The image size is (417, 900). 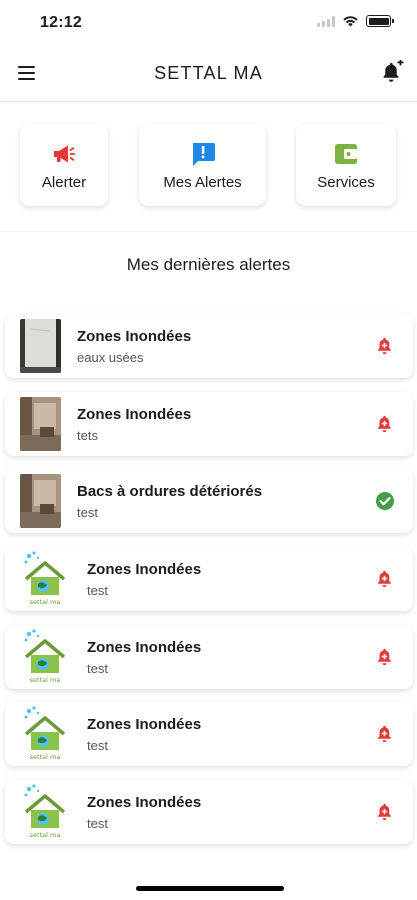 What do you see at coordinates (203, 154) in the screenshot?
I see `alert-message-icon` at bounding box center [203, 154].